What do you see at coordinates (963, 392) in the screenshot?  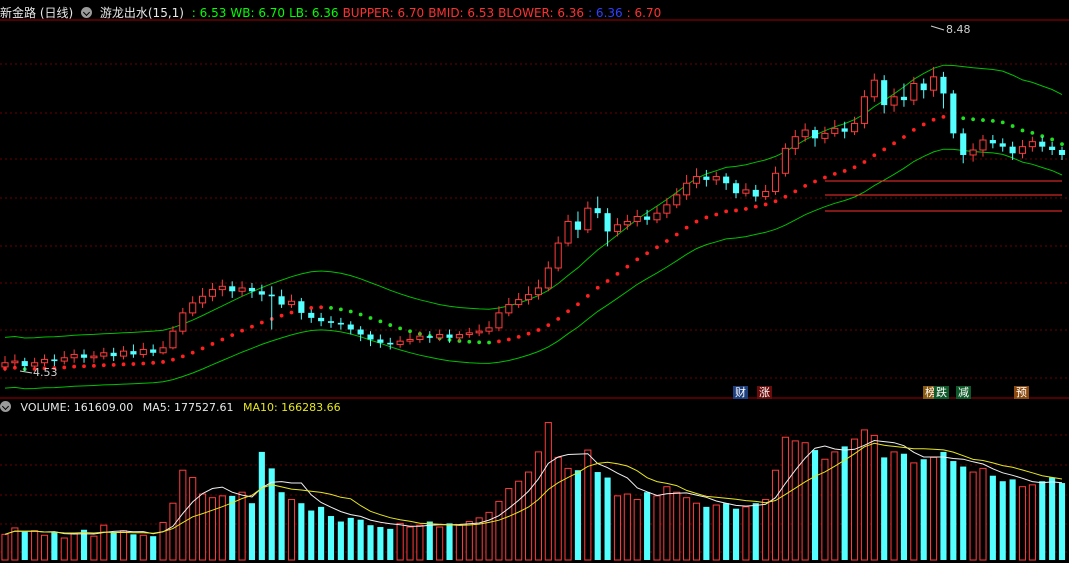 I see `event-badge-4: 减` at bounding box center [963, 392].